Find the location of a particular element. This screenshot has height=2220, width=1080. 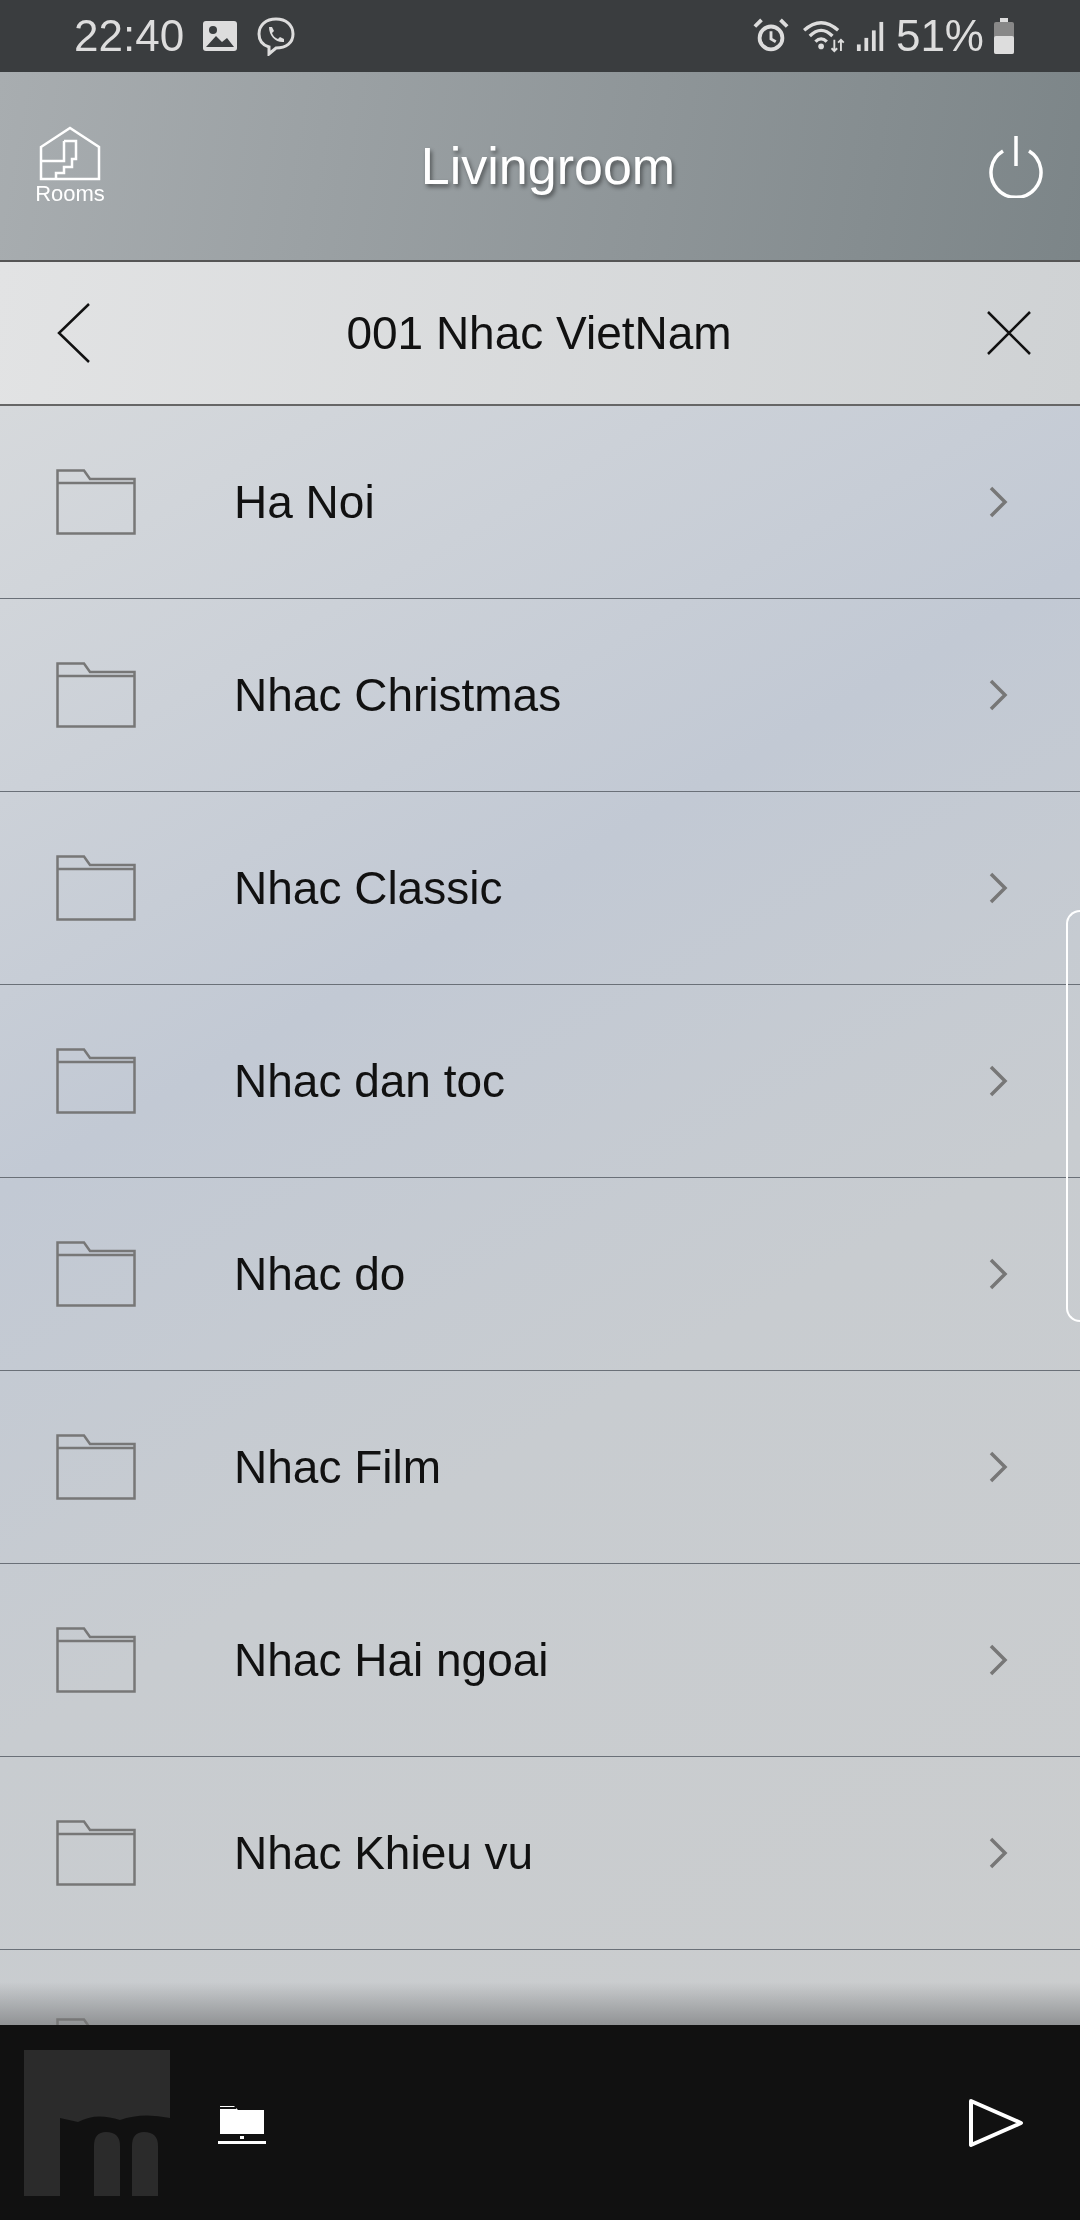

close-icon is located at coordinates (1009, 333).